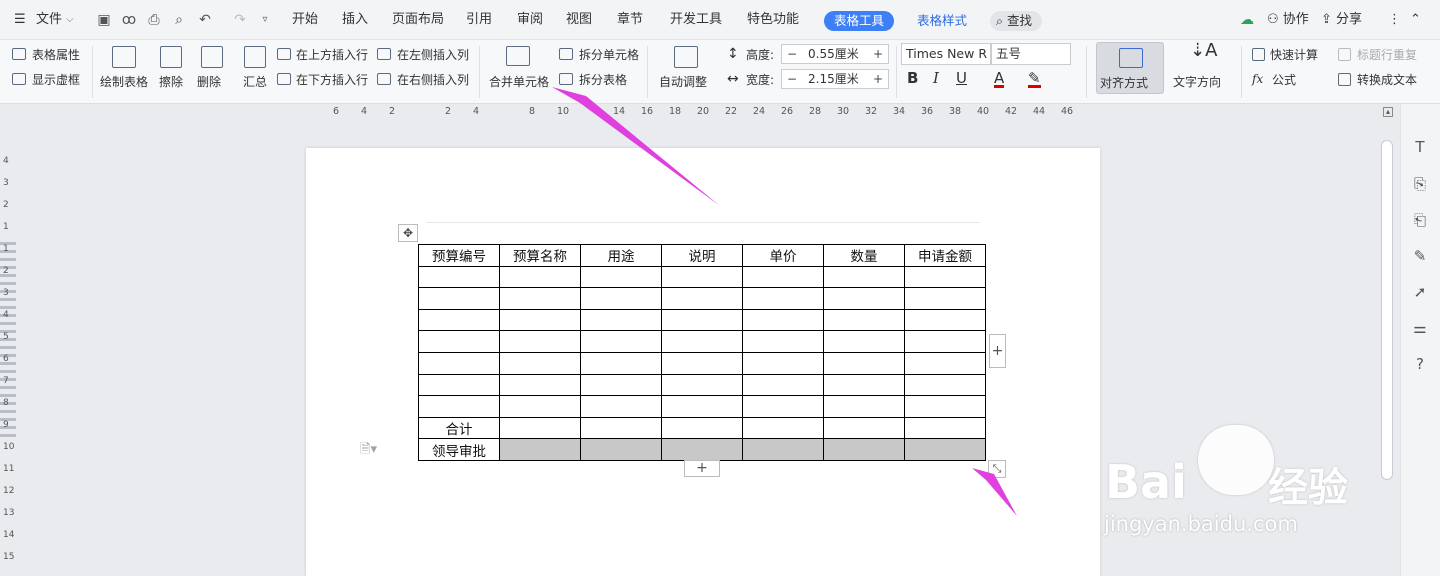 This screenshot has height=576, width=1440. I want to click on arrow-to-merge-icon, so click(636, 146).